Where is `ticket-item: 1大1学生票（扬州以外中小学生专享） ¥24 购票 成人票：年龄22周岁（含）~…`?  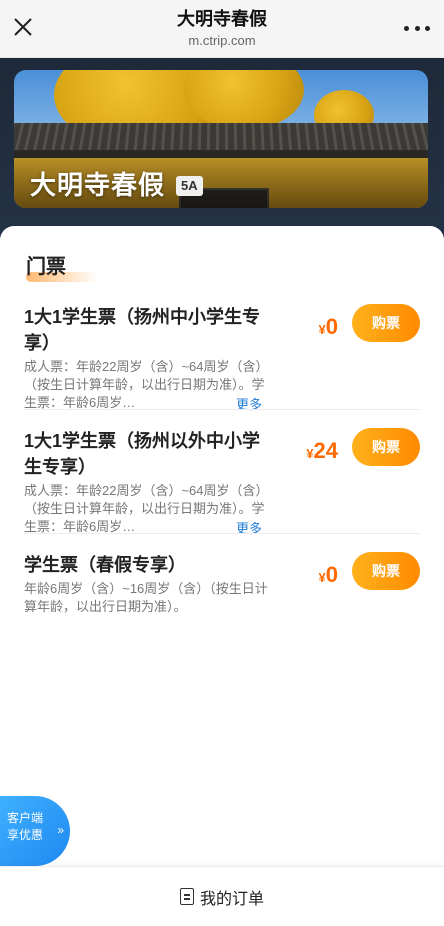 ticket-item: 1大1学生票（扬州以外中小学生专享） ¥24 购票 成人票：年龄22周岁（含）~… is located at coordinates (222, 483).